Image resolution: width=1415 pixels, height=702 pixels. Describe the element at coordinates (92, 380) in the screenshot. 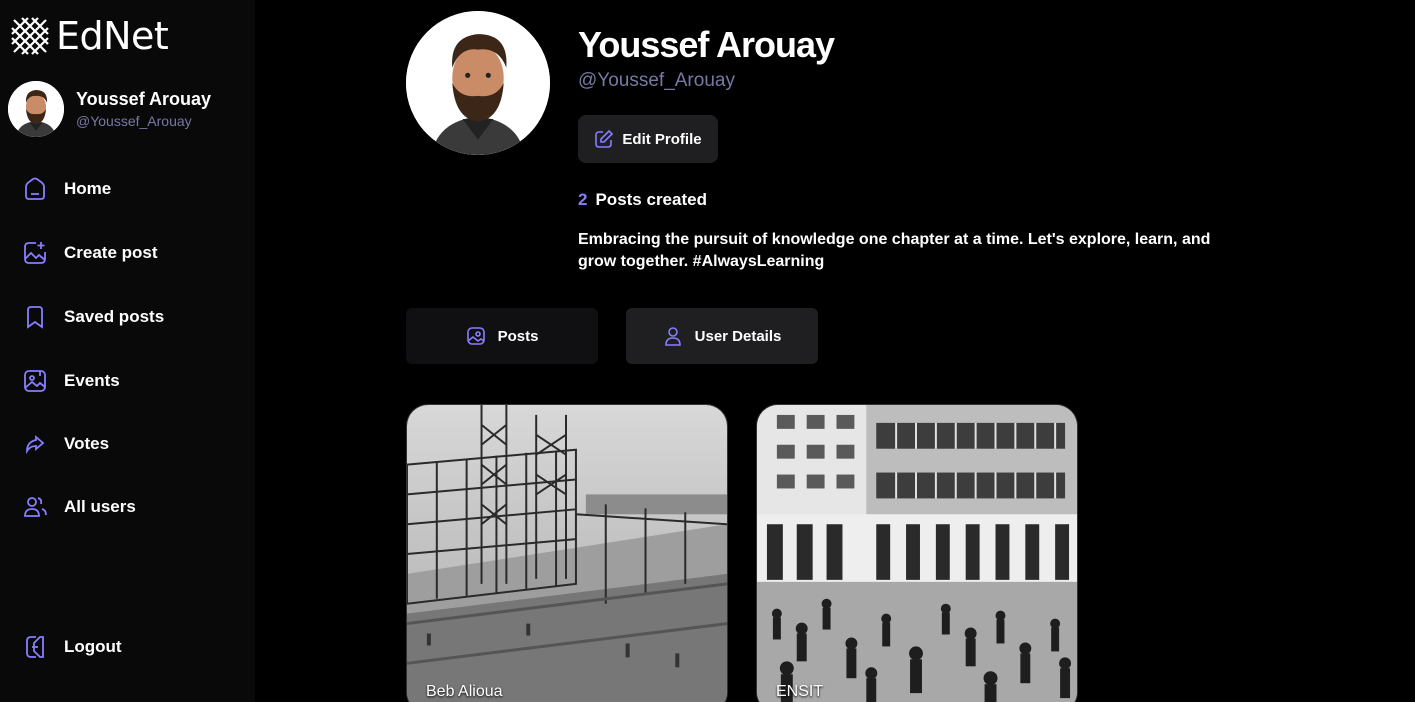

I see `sidebar-item-label: Events` at that location.